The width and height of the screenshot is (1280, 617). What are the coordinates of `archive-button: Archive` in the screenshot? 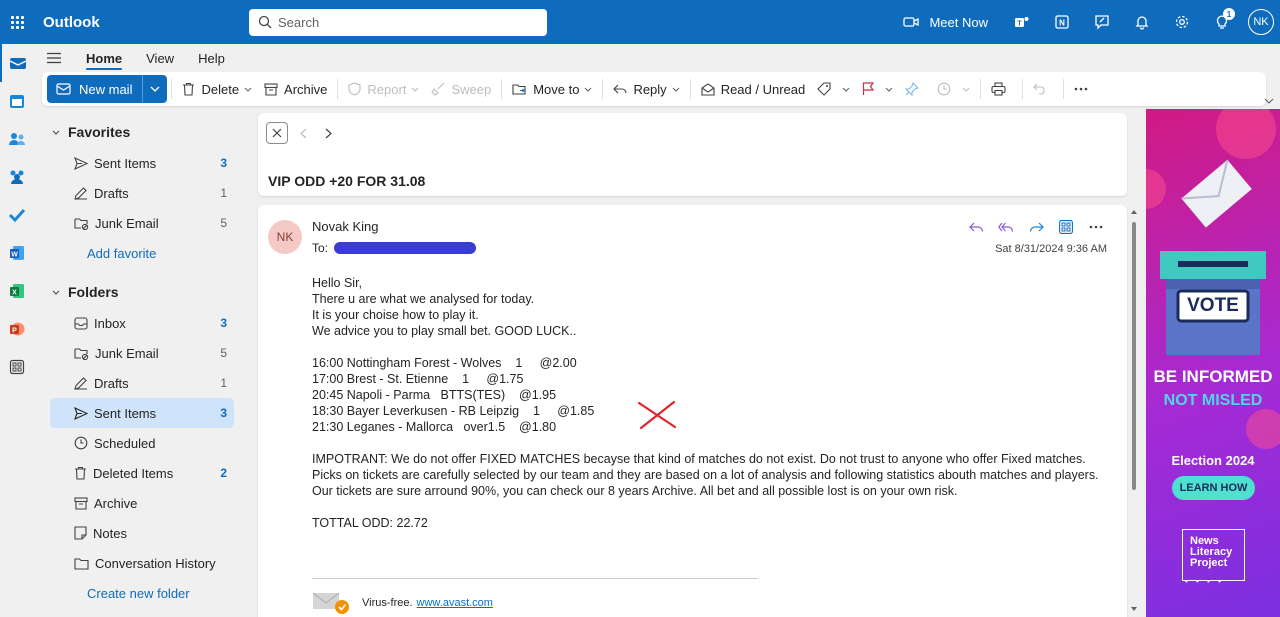 It's located at (295, 89).